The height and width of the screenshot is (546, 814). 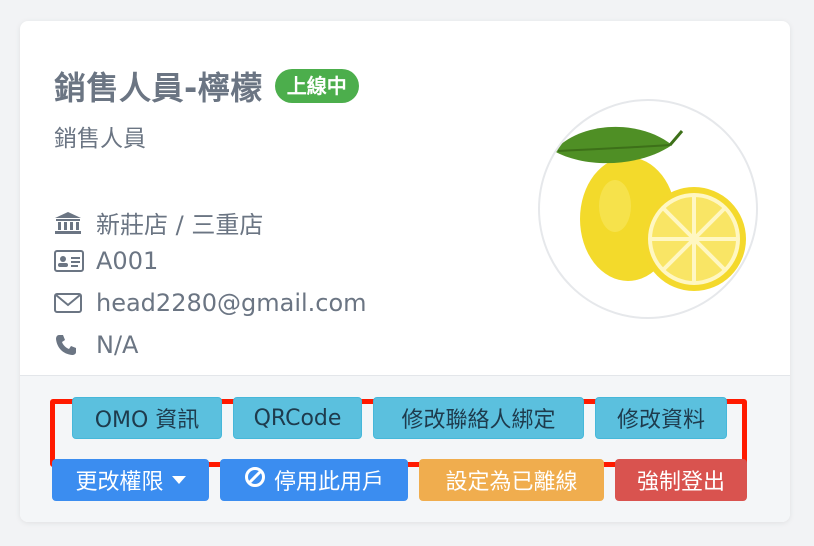 I want to click on disable-account-button: 停用此用戶, so click(x=314, y=480).